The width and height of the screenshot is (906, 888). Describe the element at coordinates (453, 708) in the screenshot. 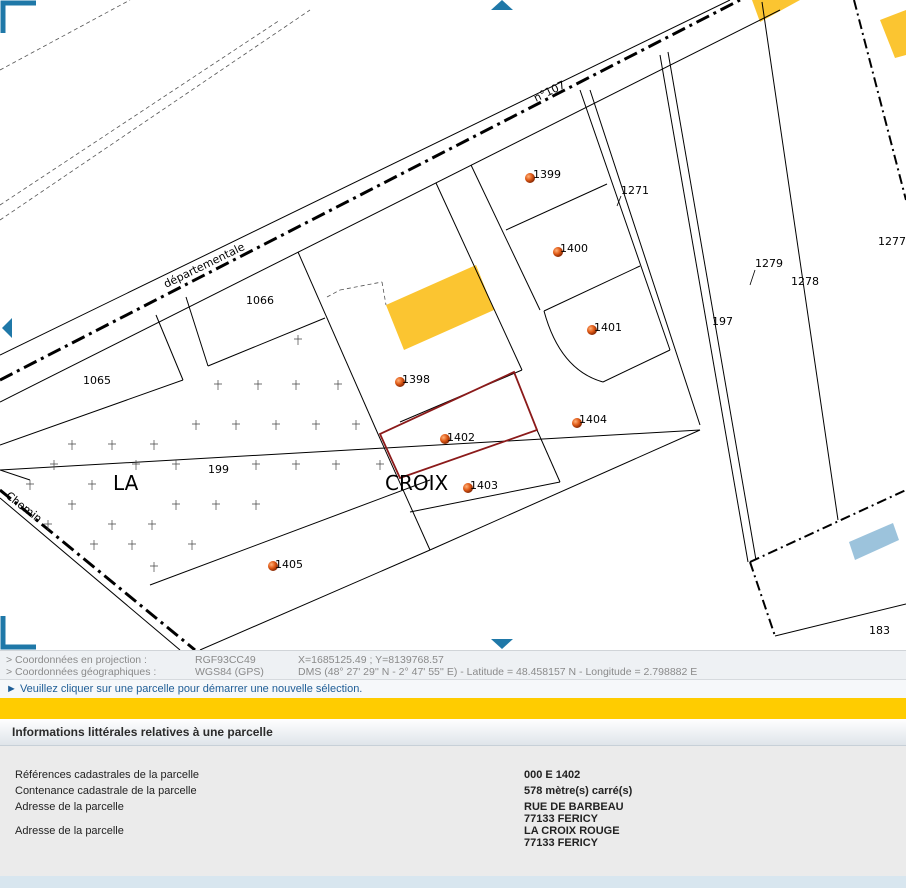

I see `accent-bar` at that location.